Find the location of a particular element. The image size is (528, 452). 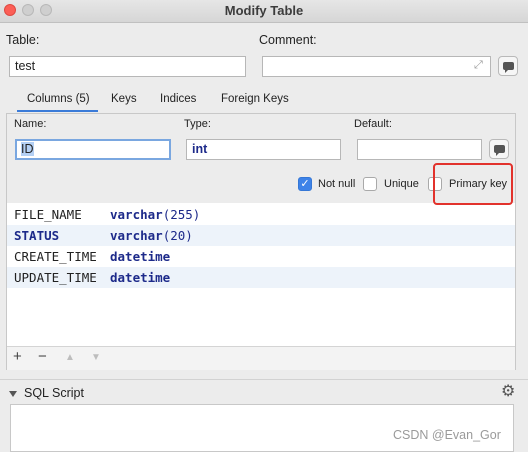

comment-input is located at coordinates (376, 66).